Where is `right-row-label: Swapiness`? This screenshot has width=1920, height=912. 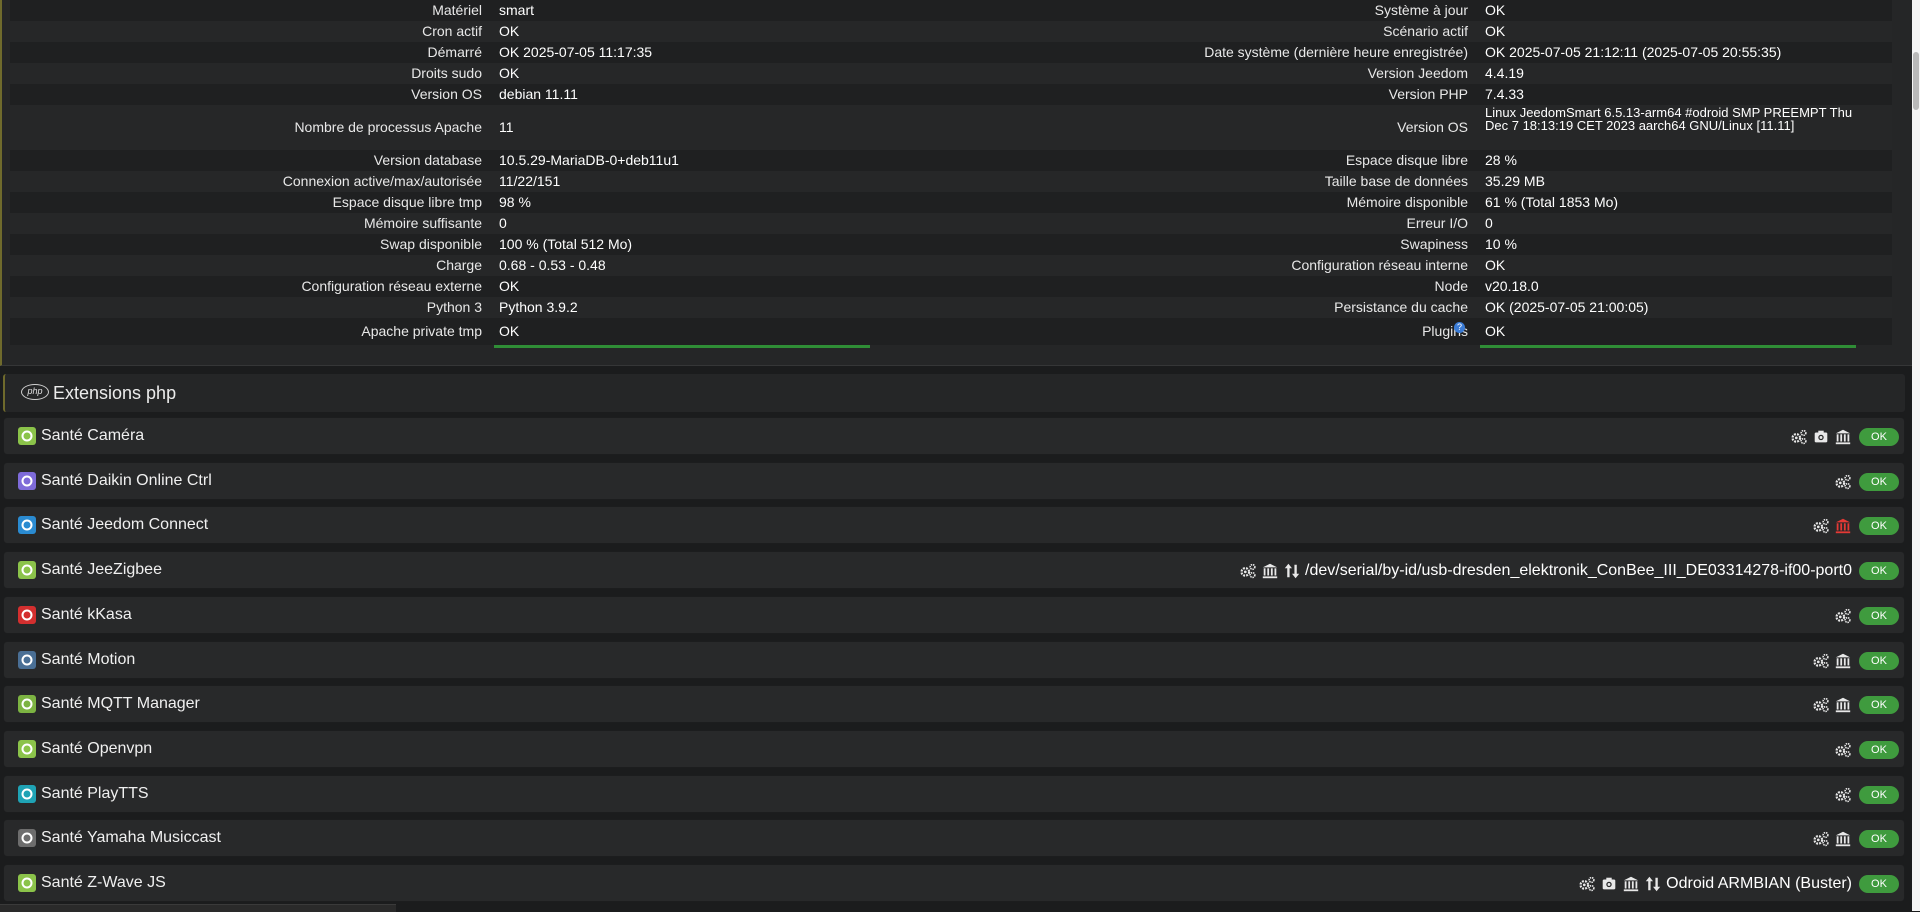 right-row-label: Swapiness is located at coordinates (1434, 244).